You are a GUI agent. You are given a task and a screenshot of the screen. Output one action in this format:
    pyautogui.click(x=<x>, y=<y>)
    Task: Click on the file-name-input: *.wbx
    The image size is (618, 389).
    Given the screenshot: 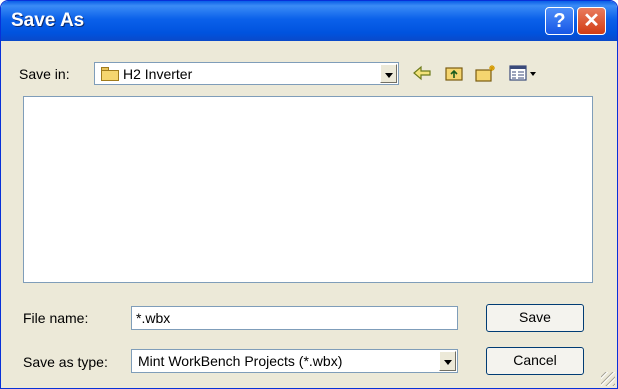 What is the action you would take?
    pyautogui.click(x=294, y=318)
    